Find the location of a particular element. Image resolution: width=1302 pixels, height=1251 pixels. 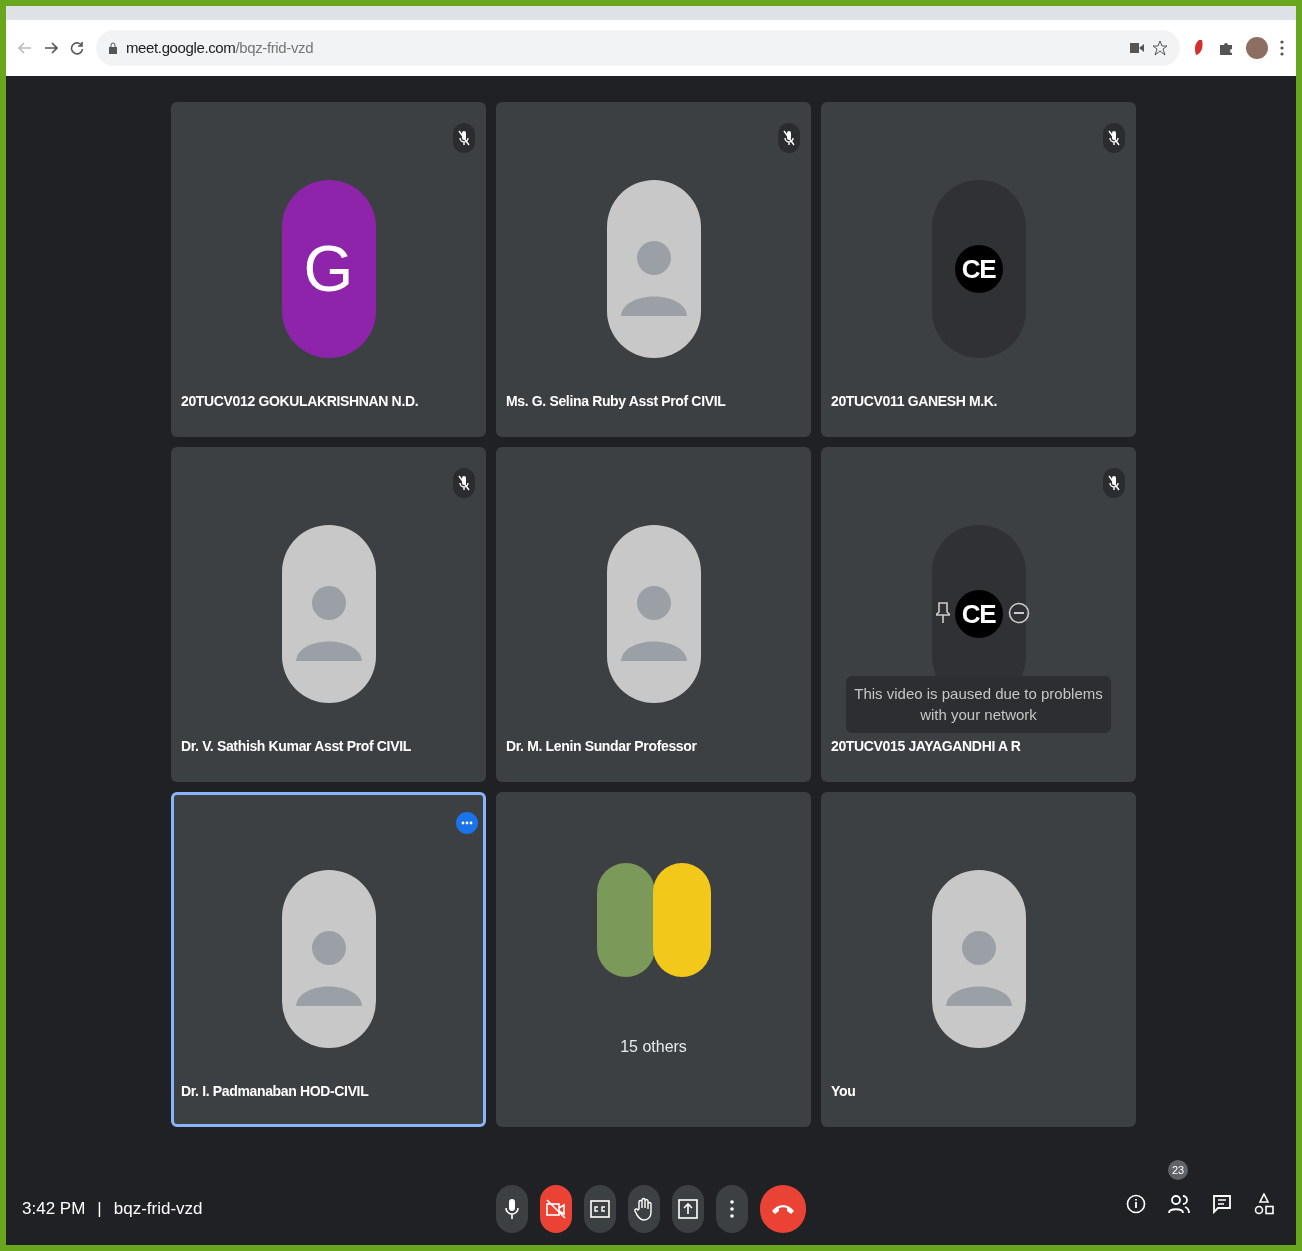

dots-icon is located at coordinates (467, 823).